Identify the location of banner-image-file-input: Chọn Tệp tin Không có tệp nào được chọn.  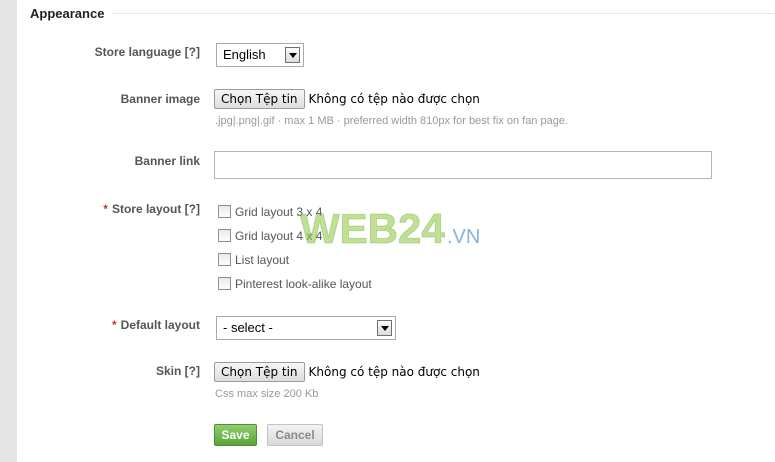
(347, 99).